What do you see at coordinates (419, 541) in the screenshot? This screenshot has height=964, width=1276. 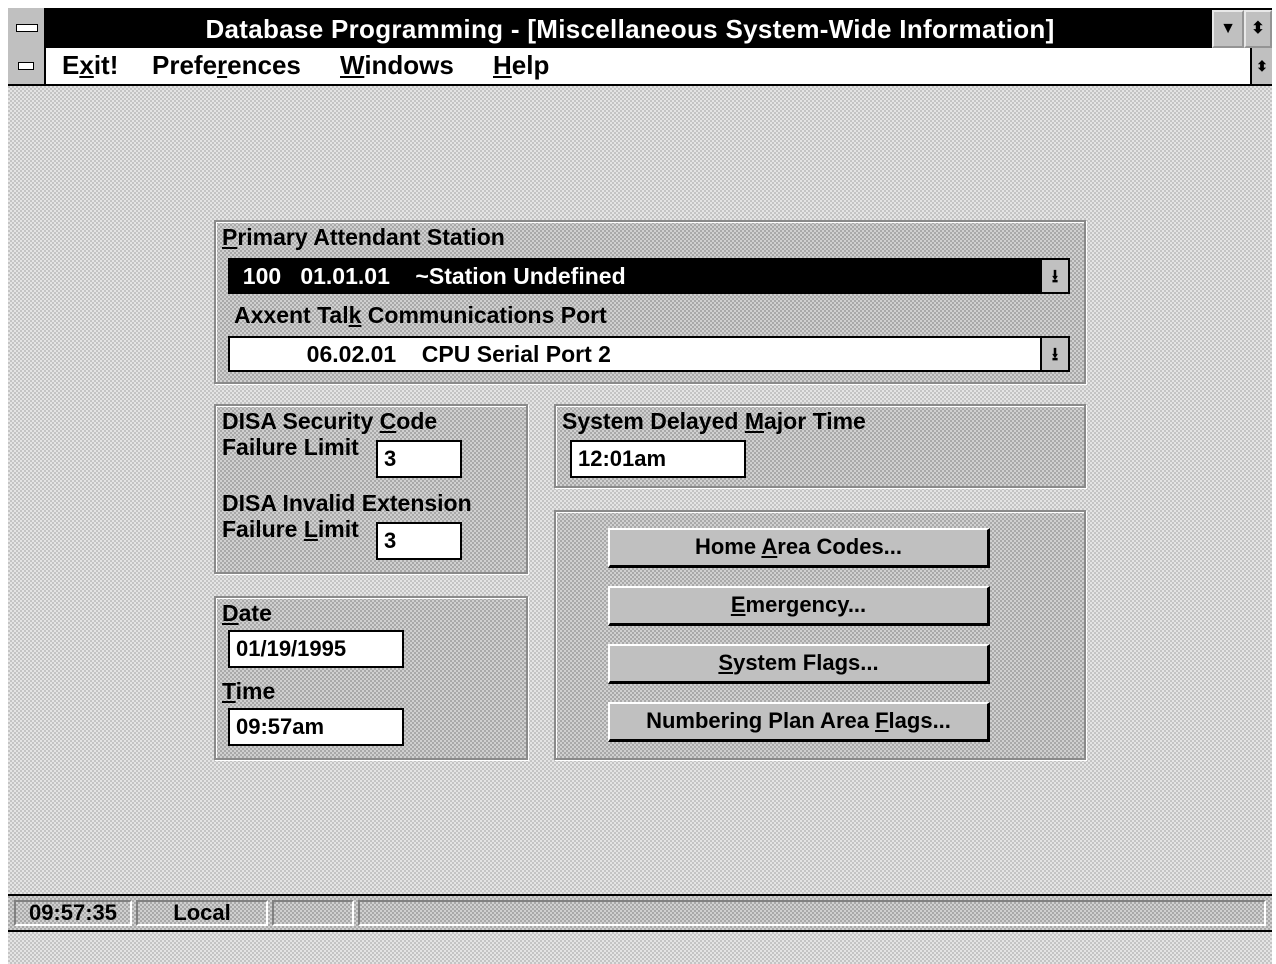 I see `disa-invalid-failure-input: 3` at bounding box center [419, 541].